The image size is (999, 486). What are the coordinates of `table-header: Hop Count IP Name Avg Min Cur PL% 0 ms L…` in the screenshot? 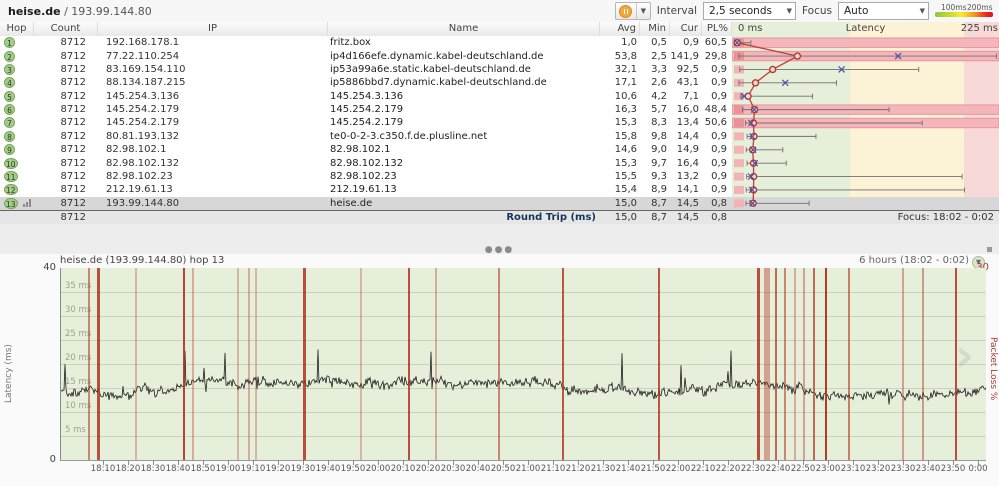 It's located at (499, 29).